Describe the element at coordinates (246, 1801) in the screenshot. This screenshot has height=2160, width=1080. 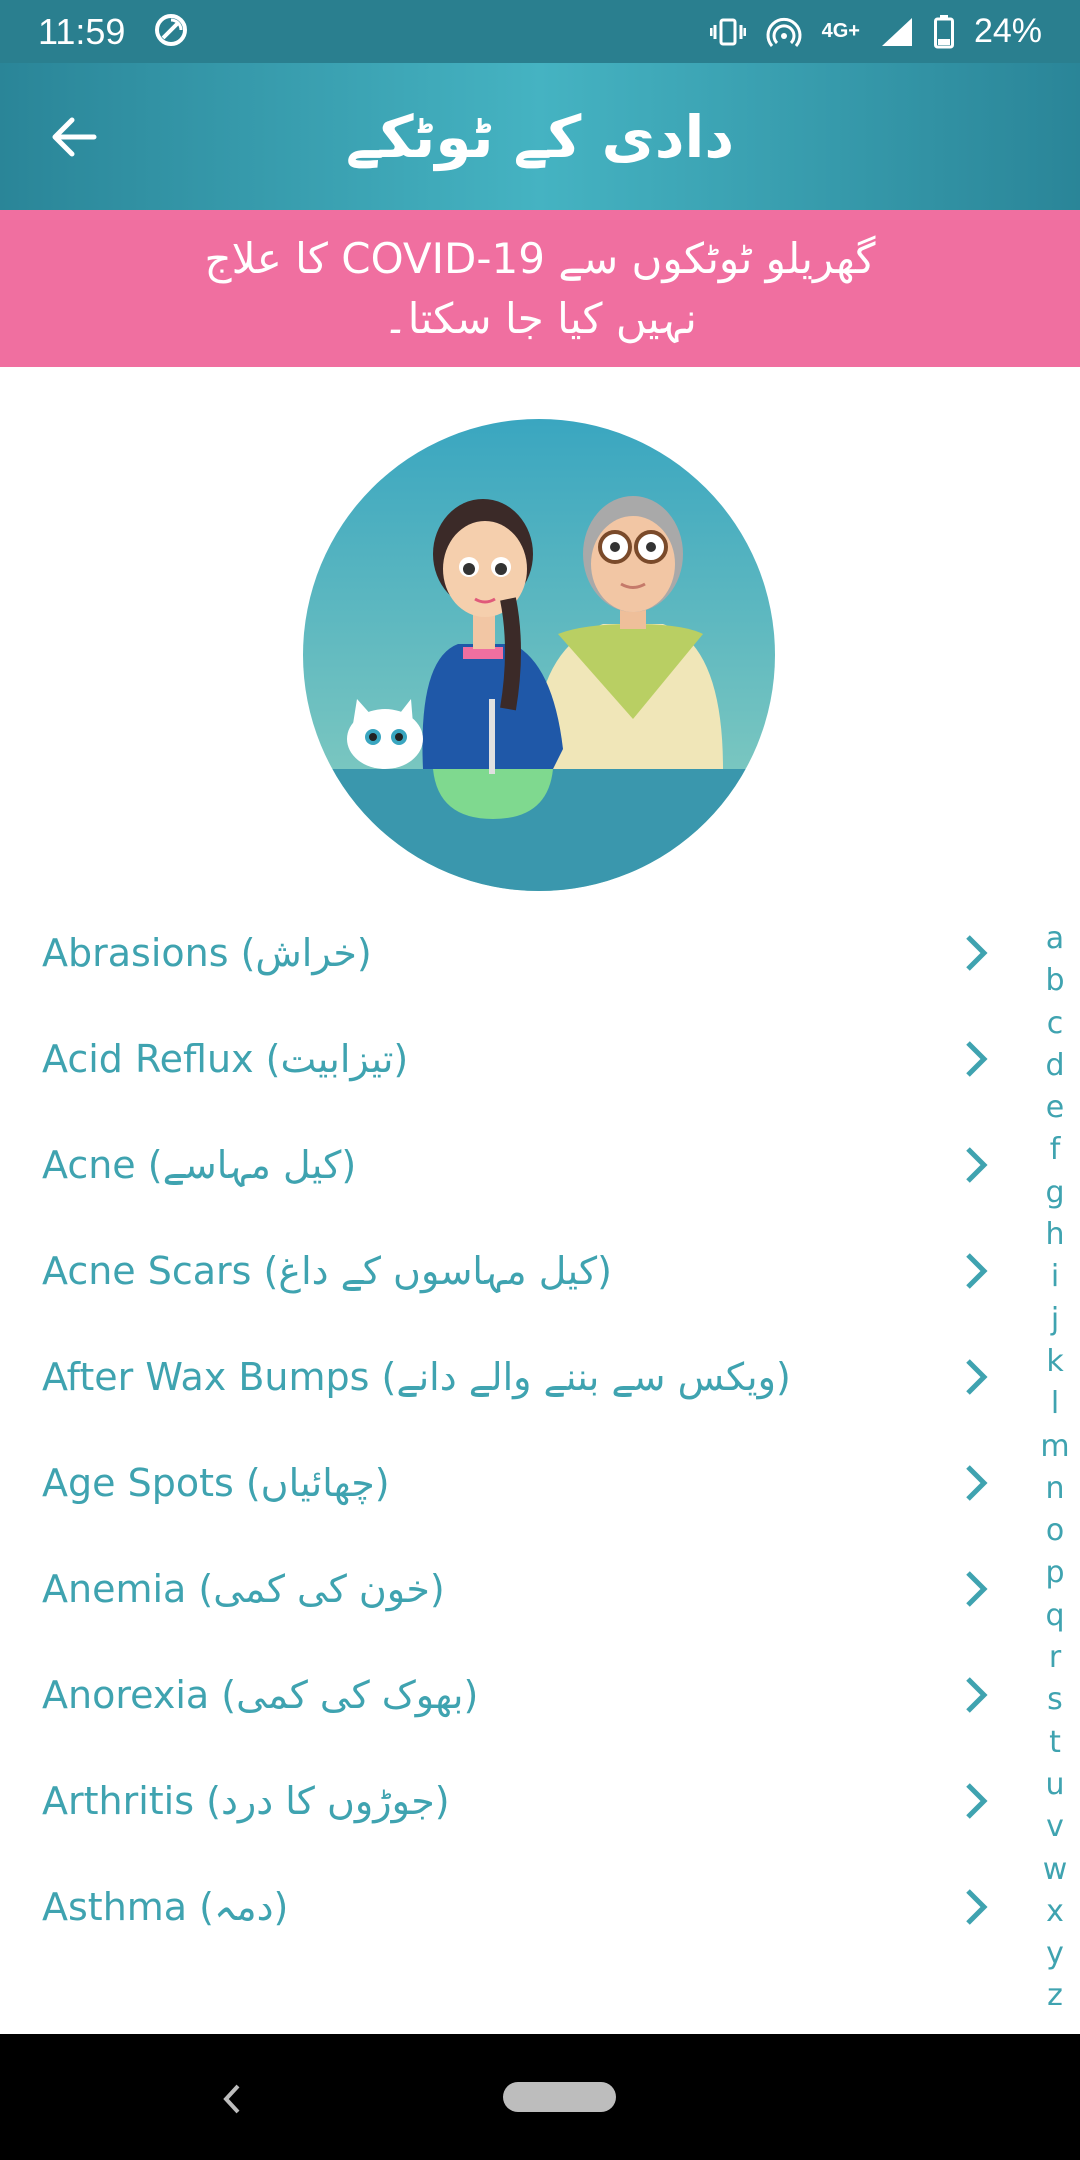
I see `list-item-label: Arthritis (جوڑوں کا درد)` at that location.